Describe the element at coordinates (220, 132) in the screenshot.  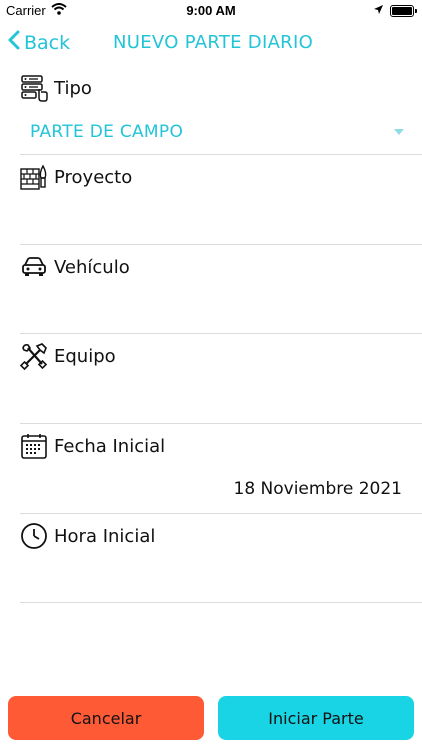
I see `tipo-select: PARTE DE CAMPO` at that location.